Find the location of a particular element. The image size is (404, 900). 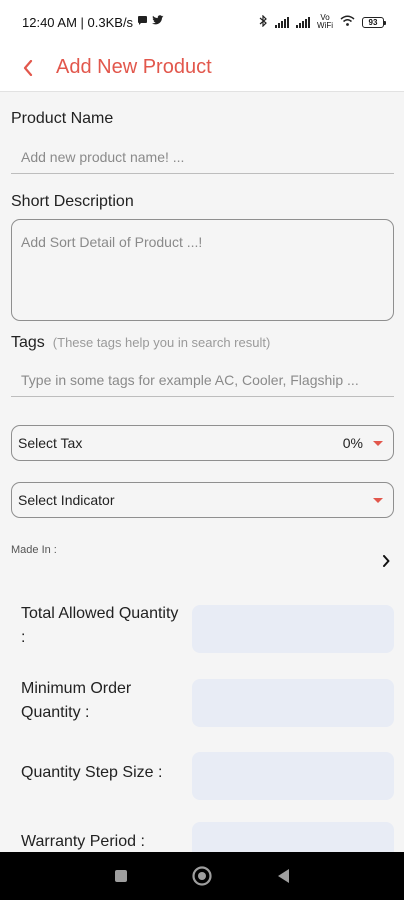

chat-bubble-icon is located at coordinates (142, 22).